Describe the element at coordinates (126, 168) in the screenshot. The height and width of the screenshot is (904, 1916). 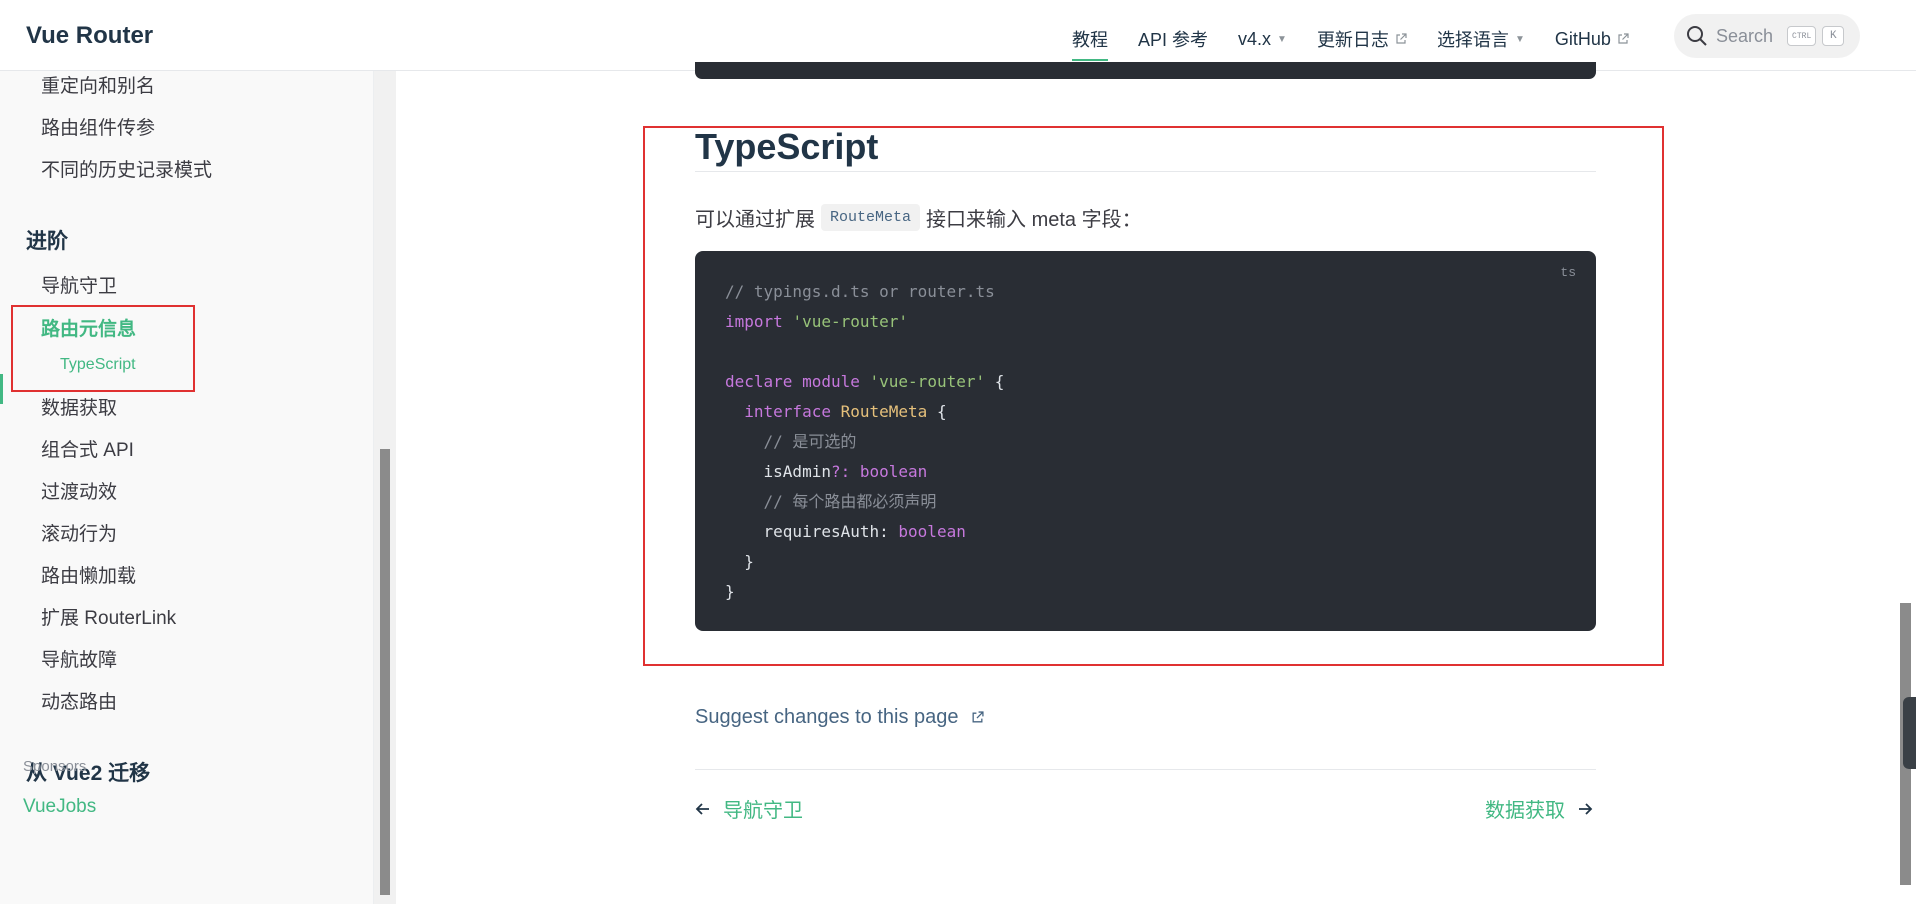
I see `sidebar-item-history-mode: 不同的历史记录模式` at that location.